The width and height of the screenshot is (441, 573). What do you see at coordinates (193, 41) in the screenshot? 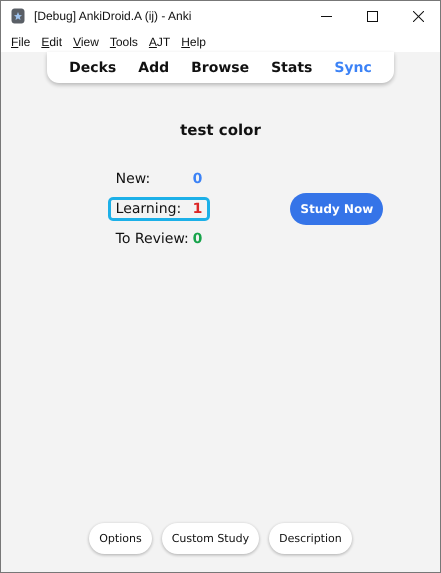
I see `menu-item: Help` at bounding box center [193, 41].